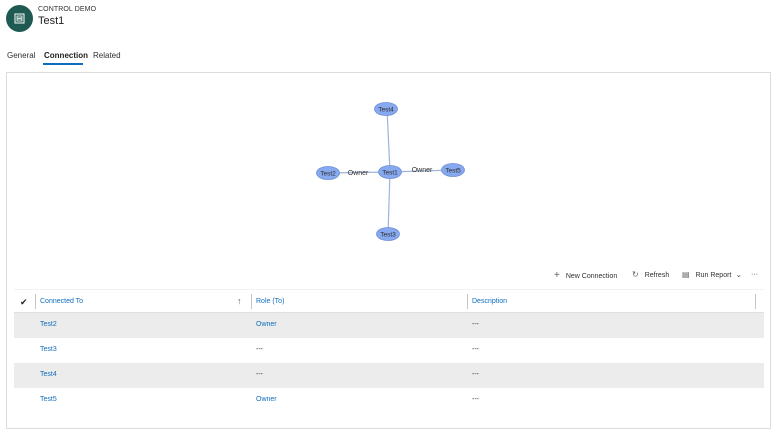 The width and height of the screenshot is (777, 434). Describe the element at coordinates (48, 399) in the screenshot. I see `connected-to-link: Test5` at that location.